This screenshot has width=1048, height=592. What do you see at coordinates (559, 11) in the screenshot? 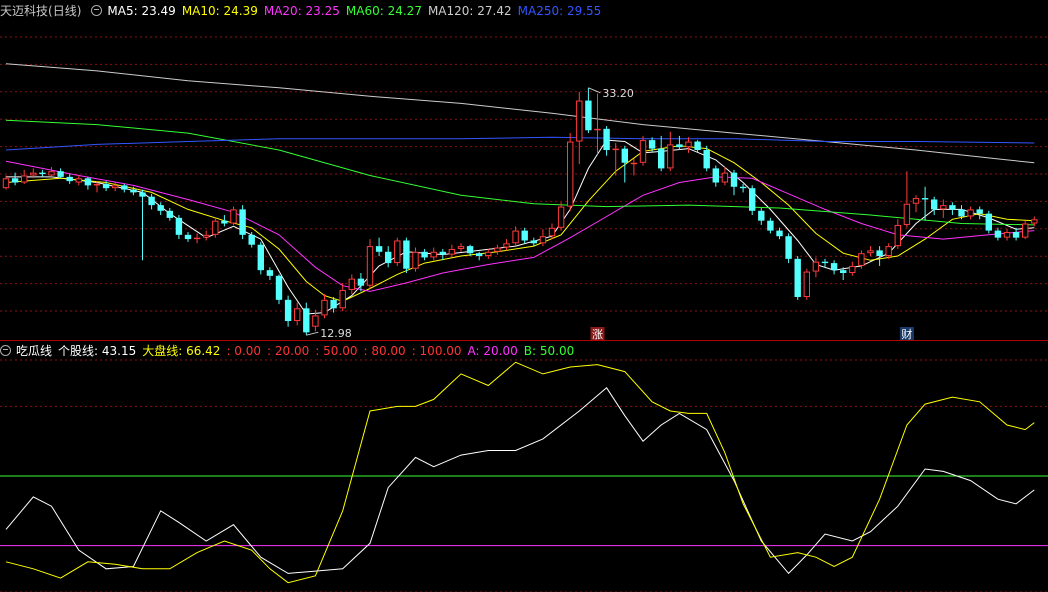
I see `ma-legend-item-5: MA250: 29.55` at bounding box center [559, 11].